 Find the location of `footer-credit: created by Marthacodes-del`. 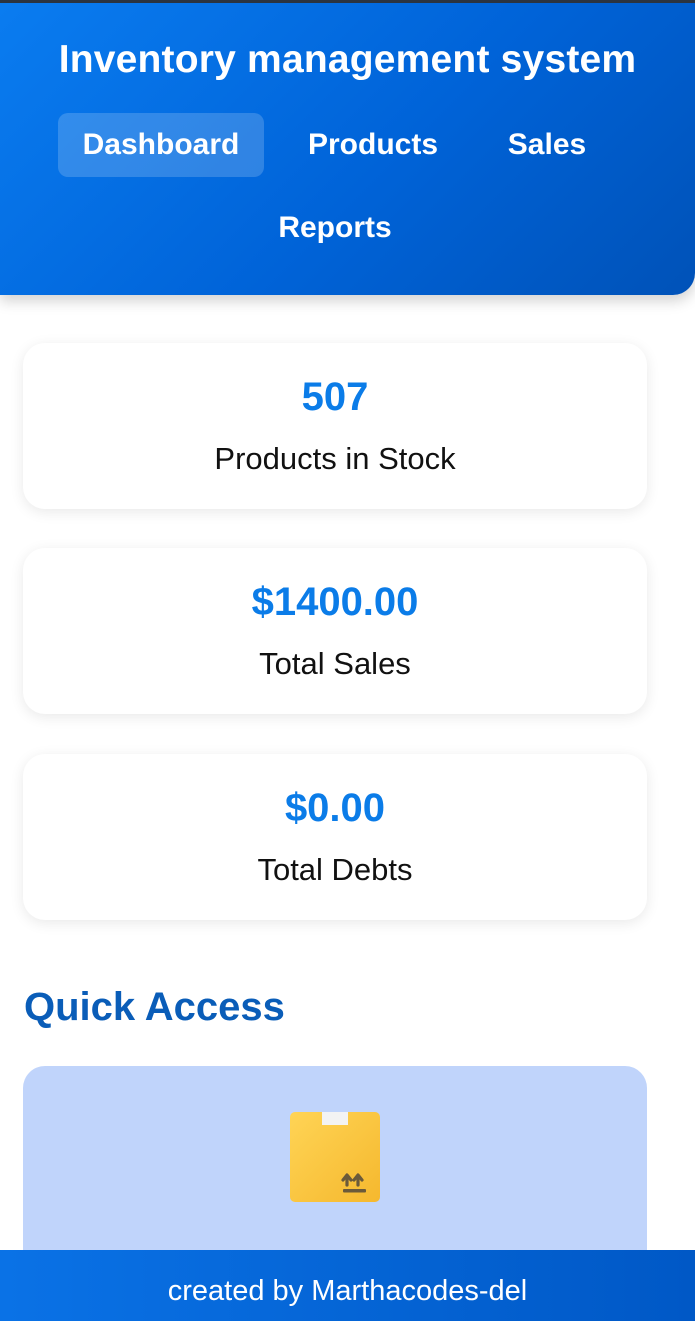

footer-credit: created by Marthacodes-del is located at coordinates (347, 1291).